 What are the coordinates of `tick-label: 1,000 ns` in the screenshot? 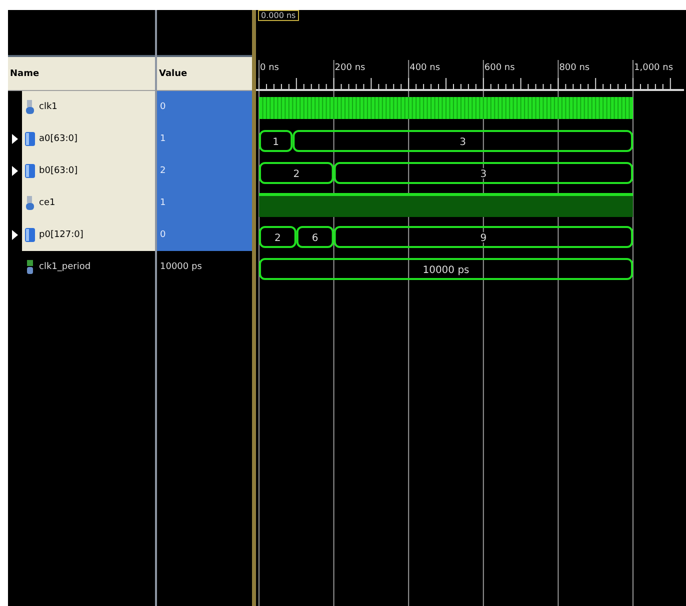 It's located at (654, 68).